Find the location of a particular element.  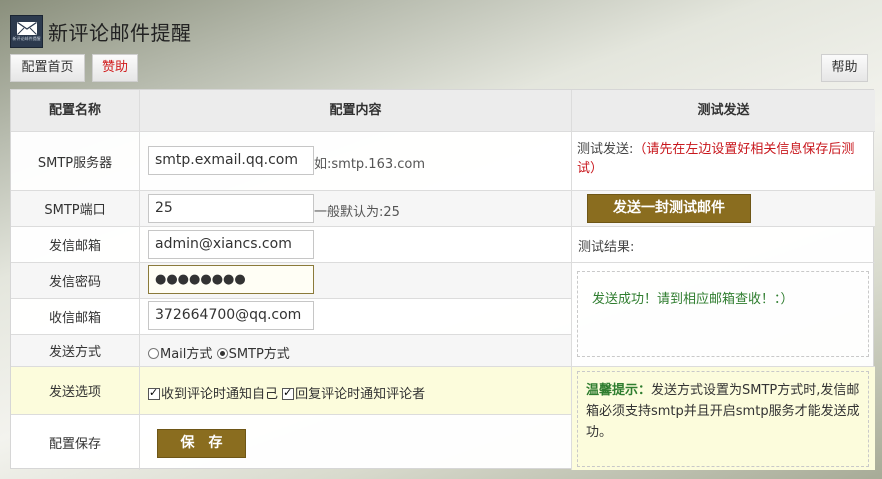

label-send-method: 发送方式 is located at coordinates (75, 351).